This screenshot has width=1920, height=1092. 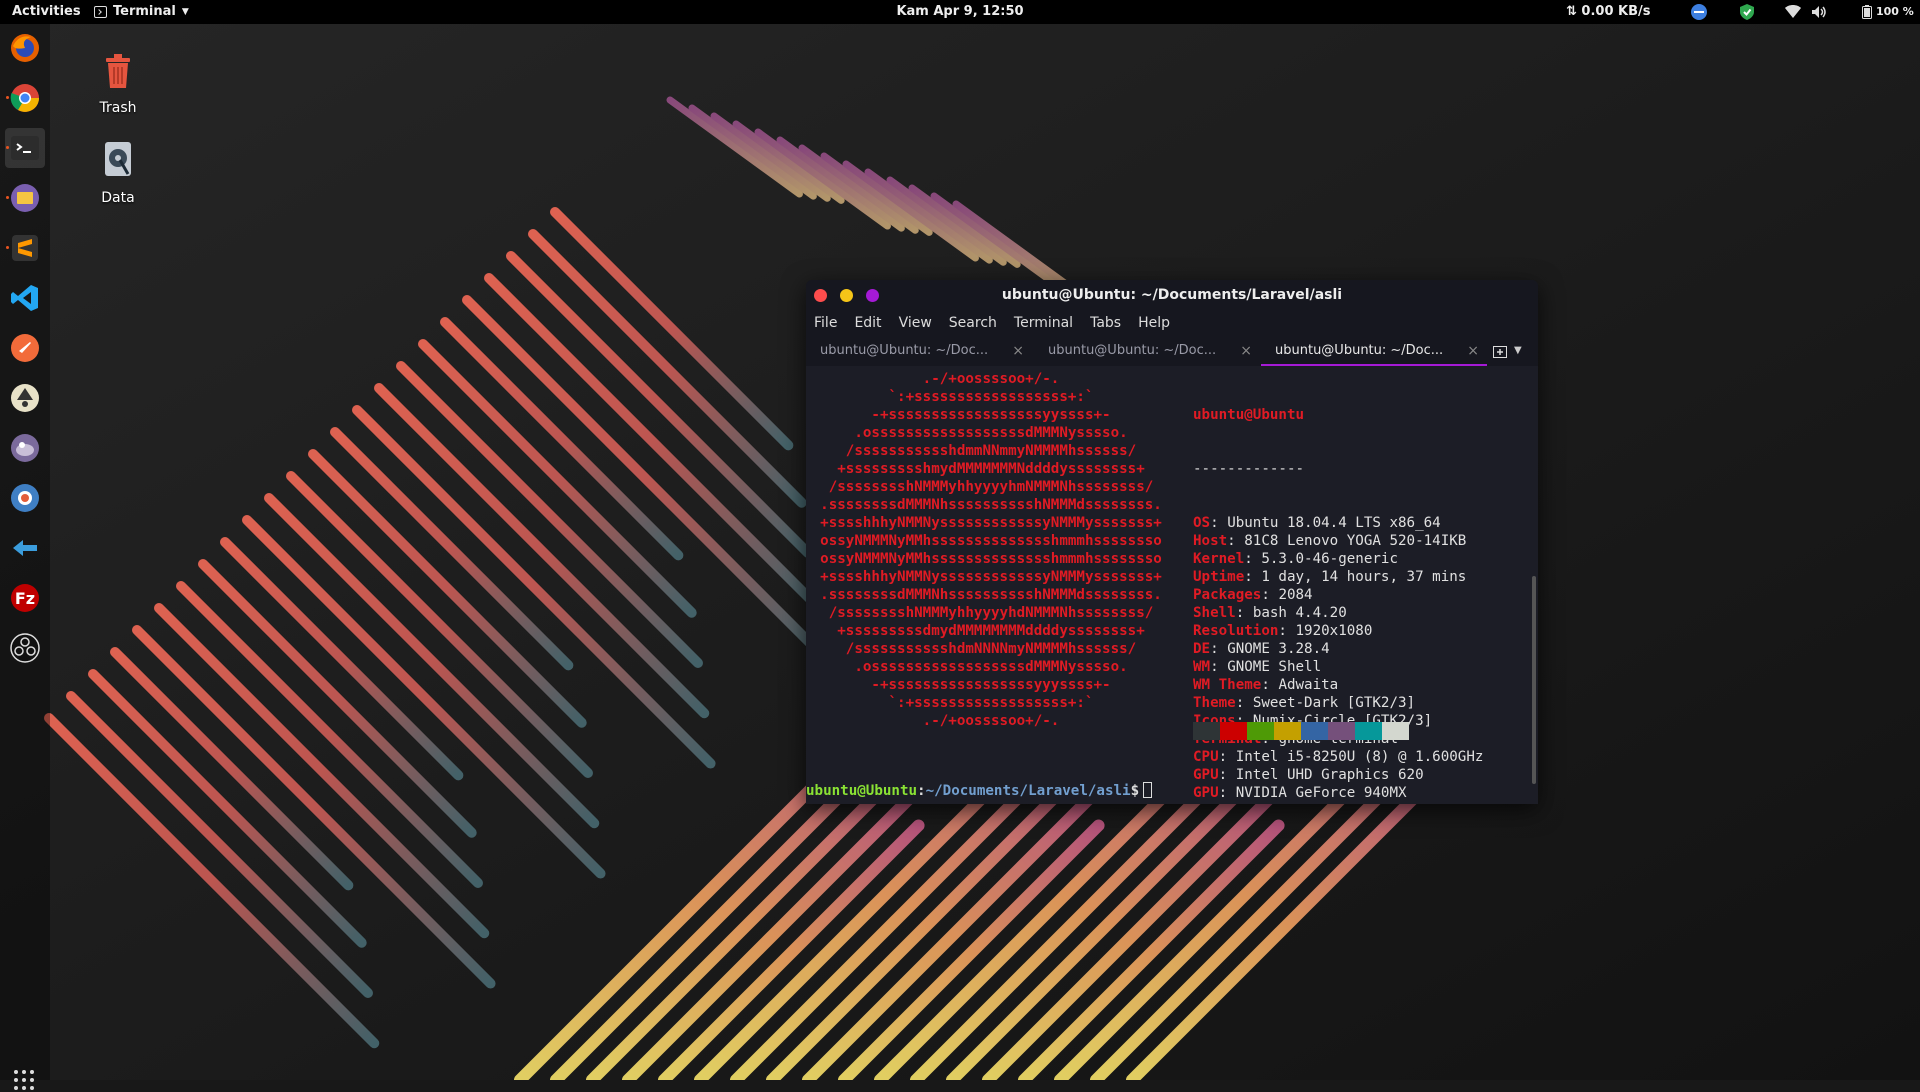 I want to click on logo-line: .-/+oossssoo+/-., so click(x=991, y=721).